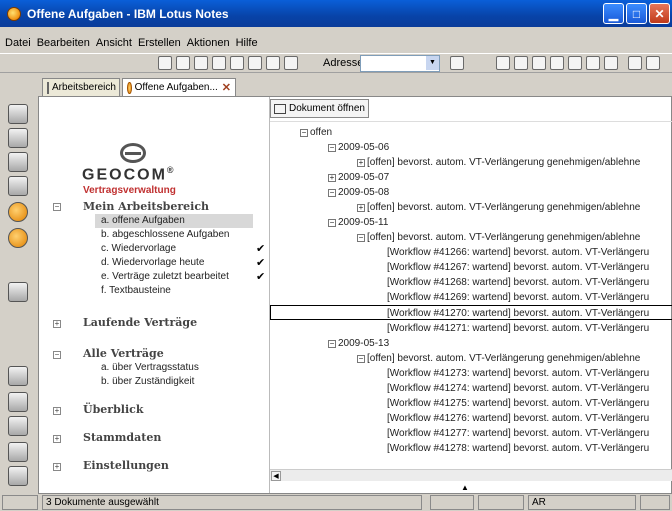  I want to click on web-icon, so click(18, 238).